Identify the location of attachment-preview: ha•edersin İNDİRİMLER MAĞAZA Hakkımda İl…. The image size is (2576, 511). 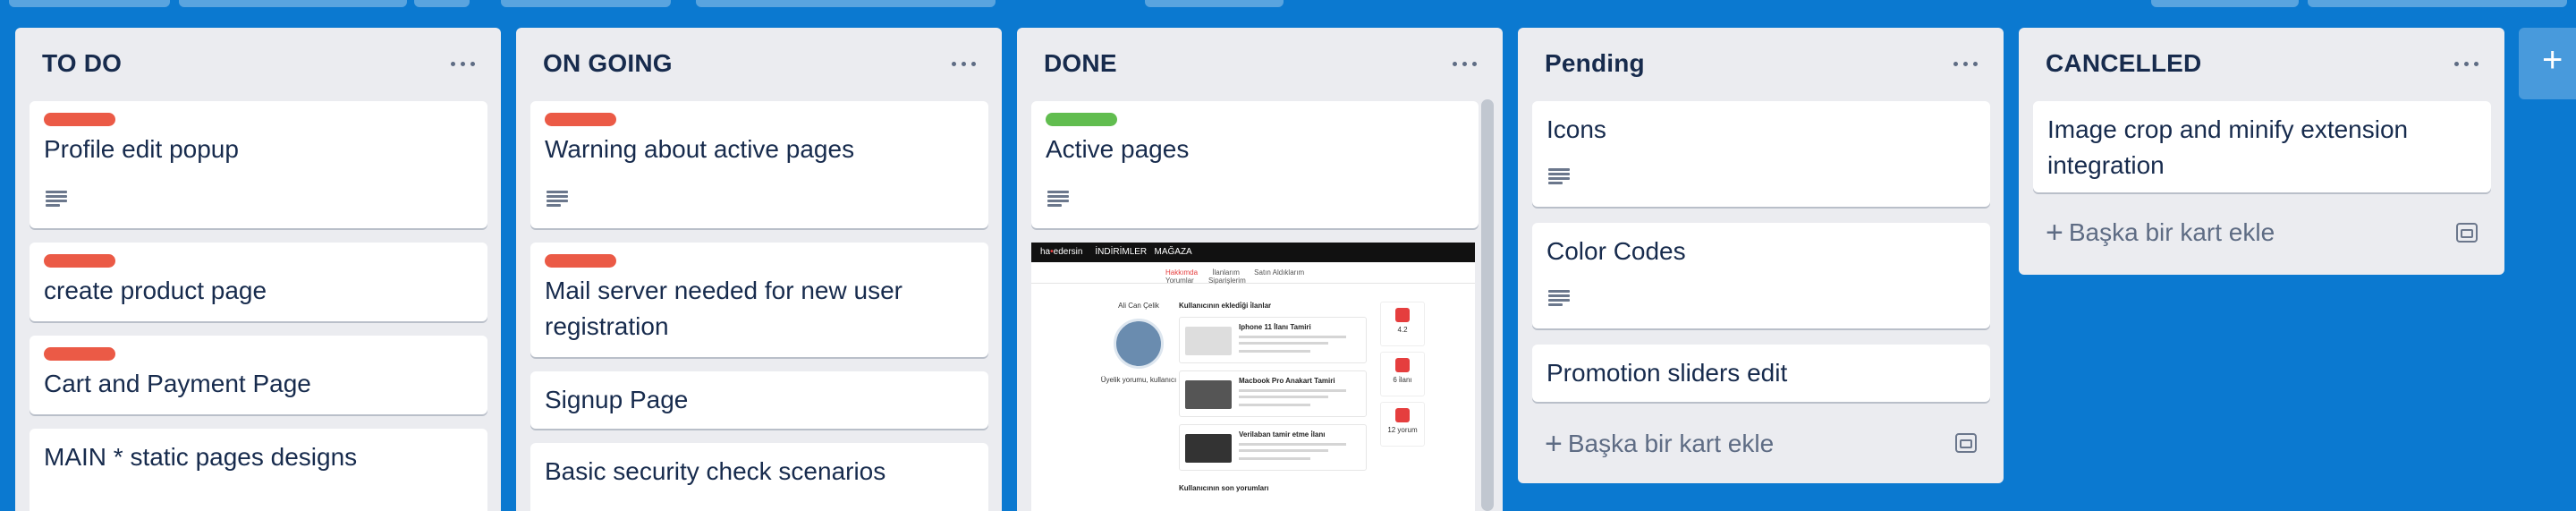
(1253, 377).